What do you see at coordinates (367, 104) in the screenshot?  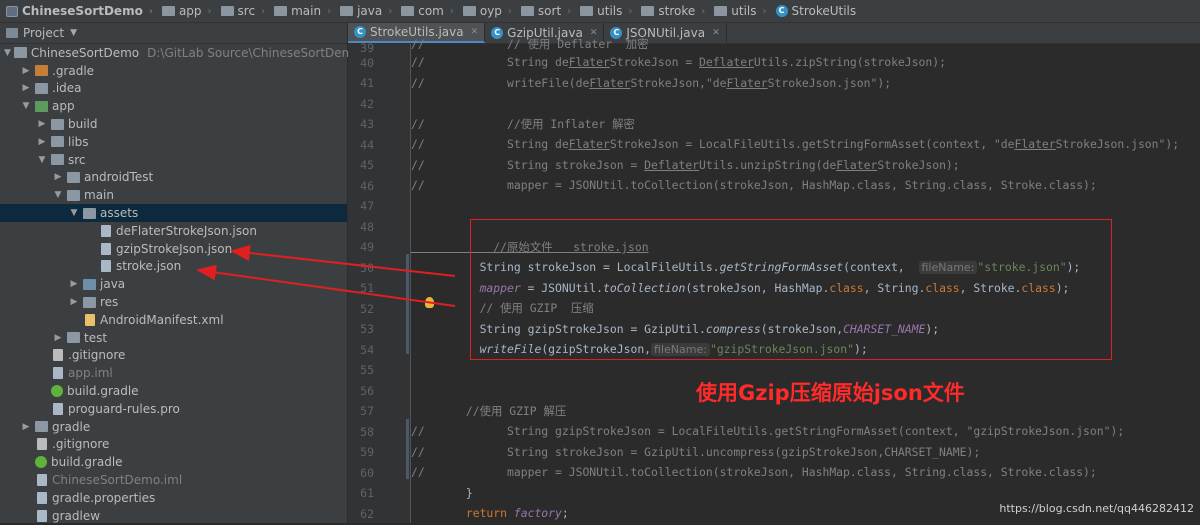 I see `line-number: 42` at bounding box center [367, 104].